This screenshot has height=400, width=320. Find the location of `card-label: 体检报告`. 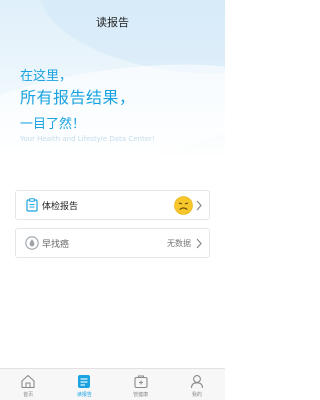

card-label: 体检报告 is located at coordinates (60, 207).